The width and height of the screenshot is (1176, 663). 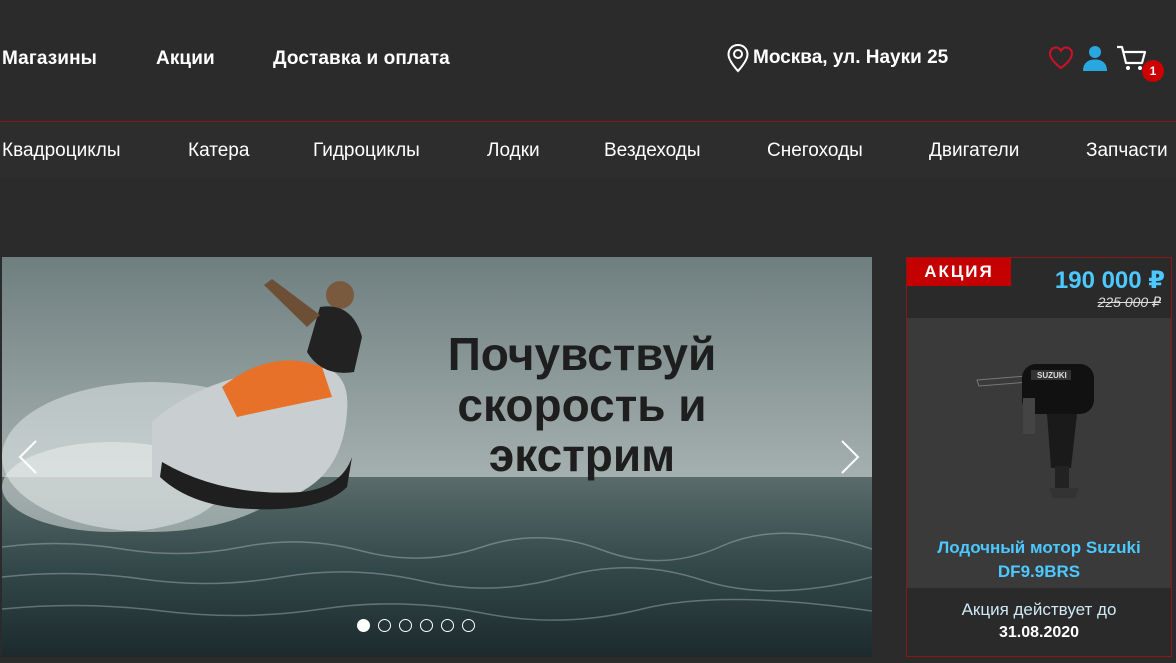 I want to click on outboard-motor-image: SUZUKI, so click(x=1037, y=428).